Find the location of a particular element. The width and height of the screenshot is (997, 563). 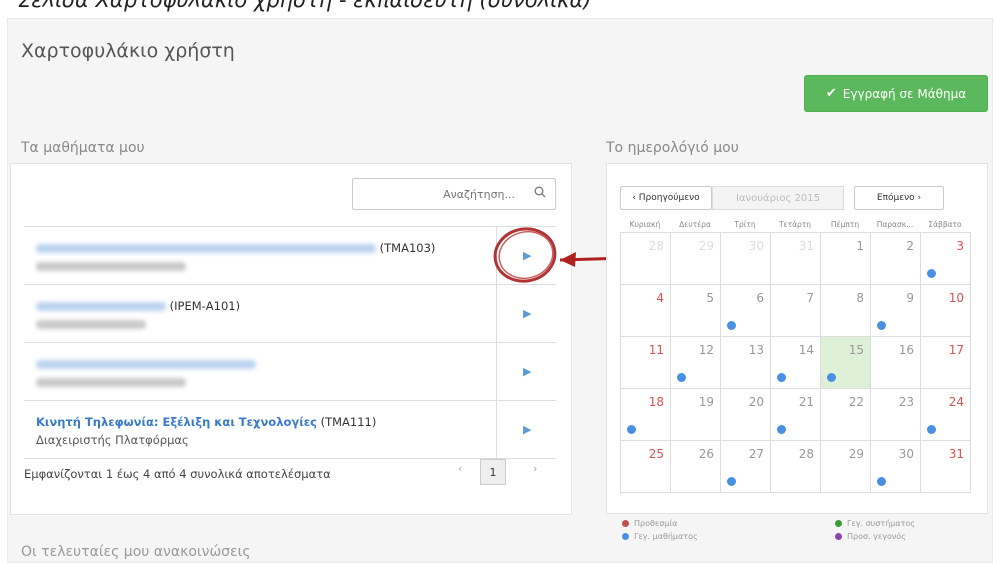

day-number: 11 is located at coordinates (656, 350).